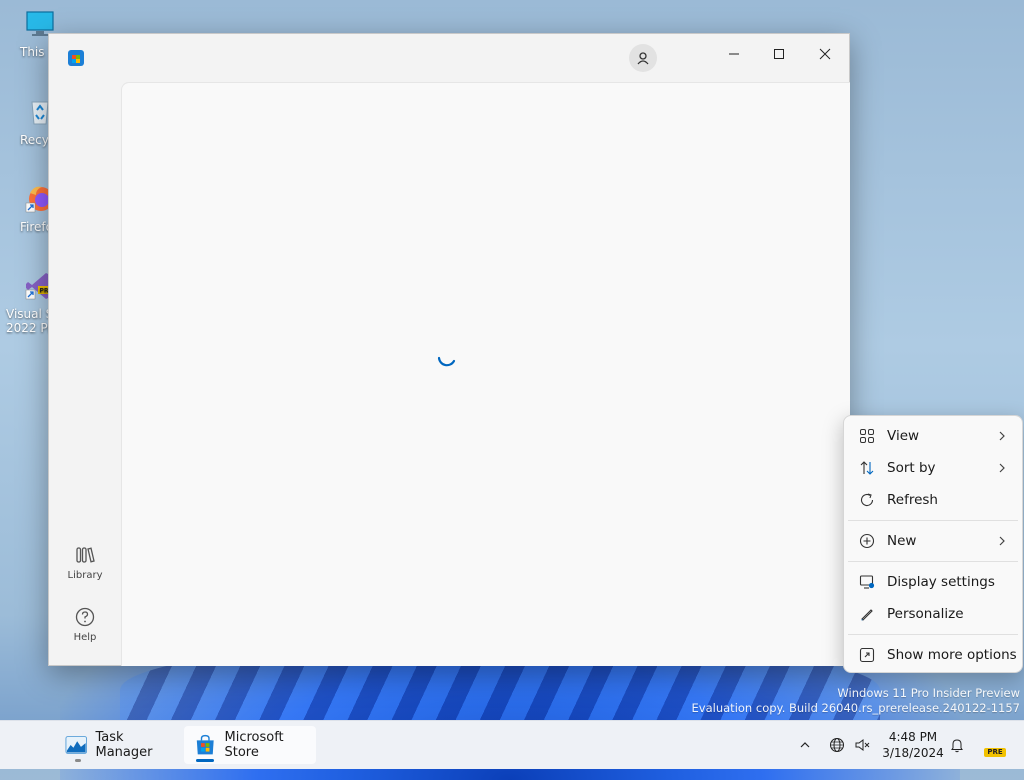 Image resolution: width=1024 pixels, height=780 pixels. I want to click on clock: 4:48 PM 3/18/2024, so click(913, 745).